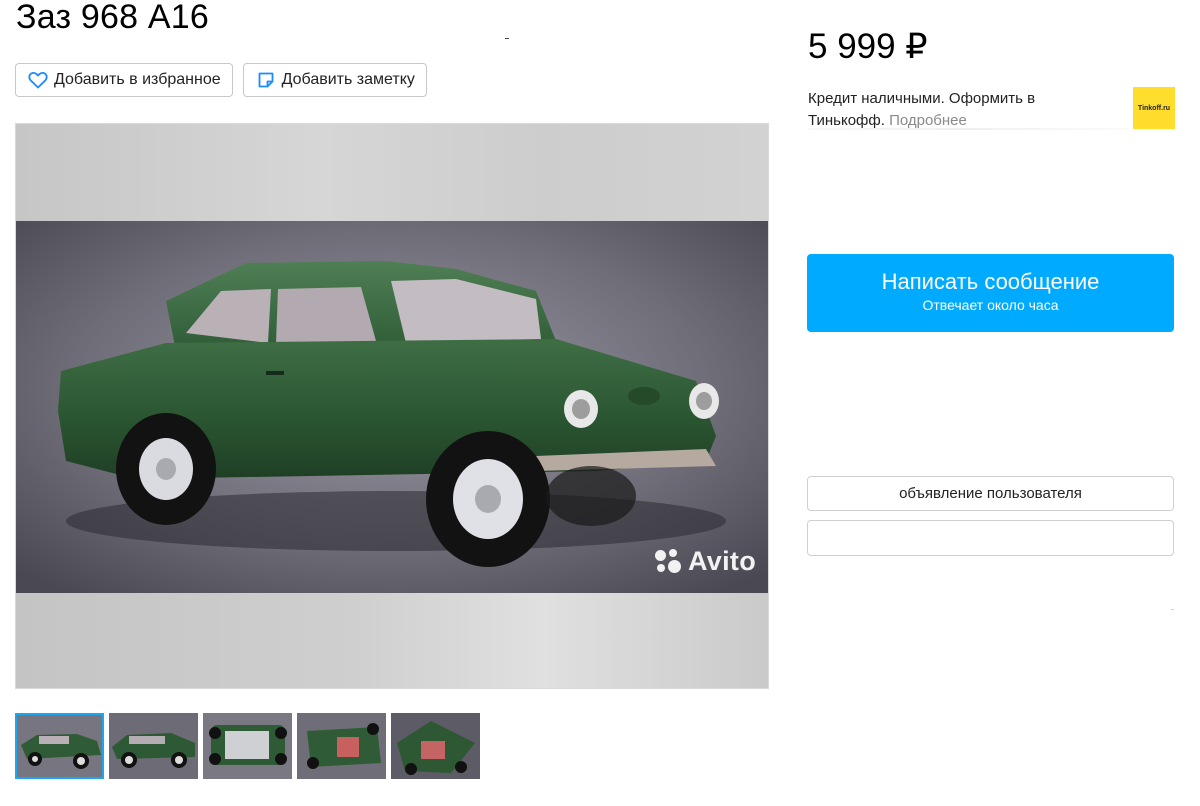 The image size is (1200, 806). Describe the element at coordinates (137, 79) in the screenshot. I see `add-to-favorites-label: Добавить в избранное` at that location.